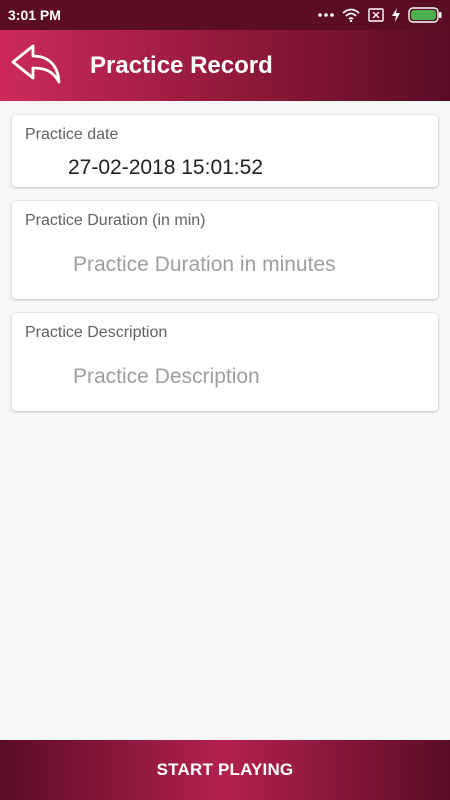 The height and width of the screenshot is (800, 450). What do you see at coordinates (72, 134) in the screenshot?
I see `practice-date-label: Practice date` at bounding box center [72, 134].